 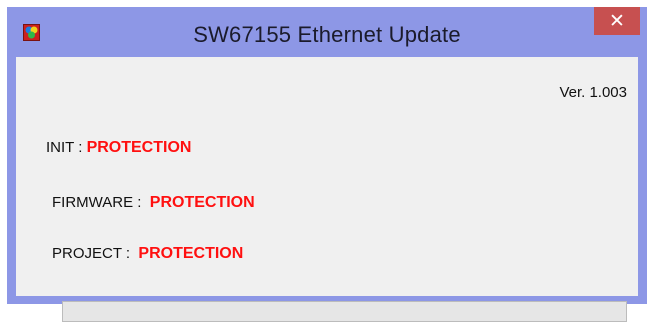 I want to click on project-value: PROTECTION, so click(x=191, y=253).